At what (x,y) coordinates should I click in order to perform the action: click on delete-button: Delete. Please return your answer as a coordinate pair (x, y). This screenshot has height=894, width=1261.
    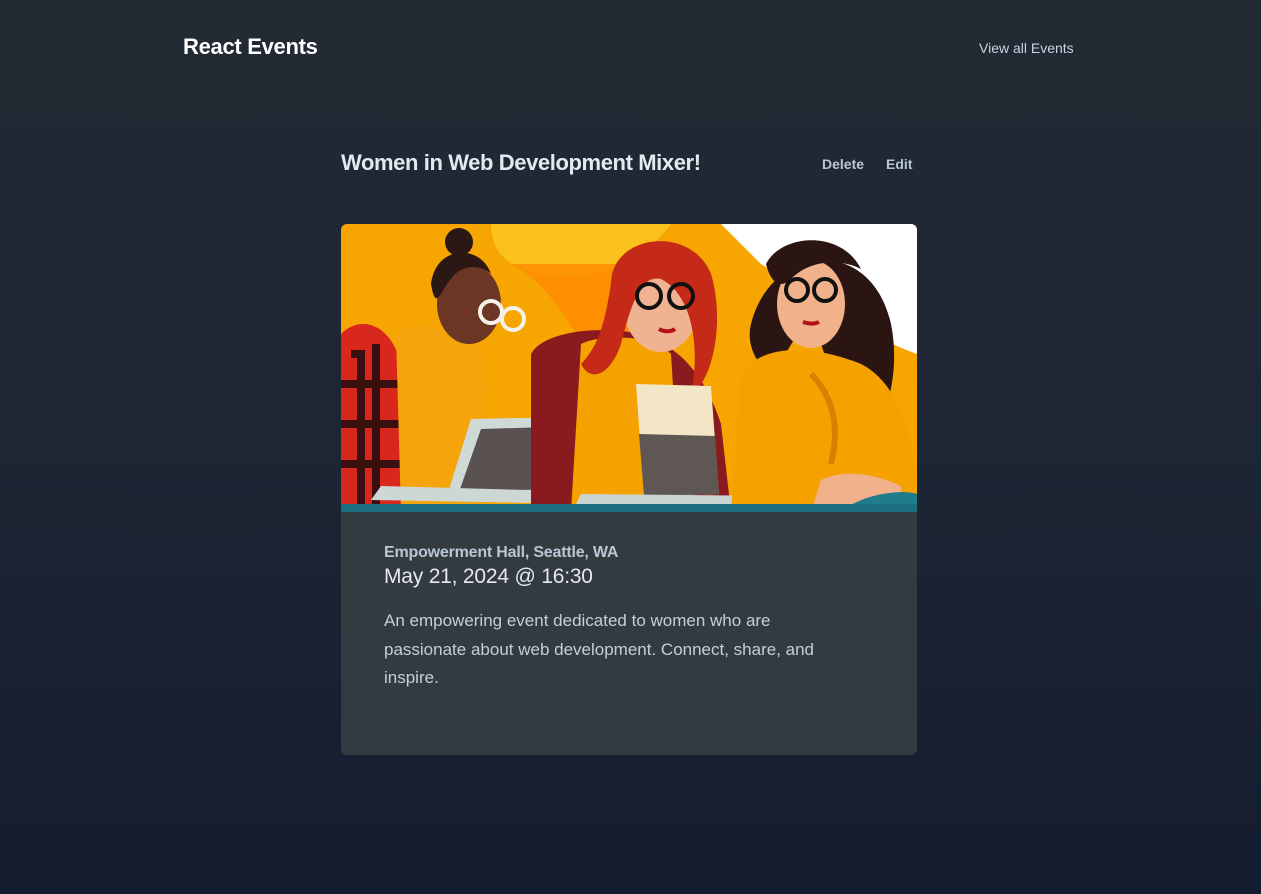
    Looking at the image, I should click on (843, 164).